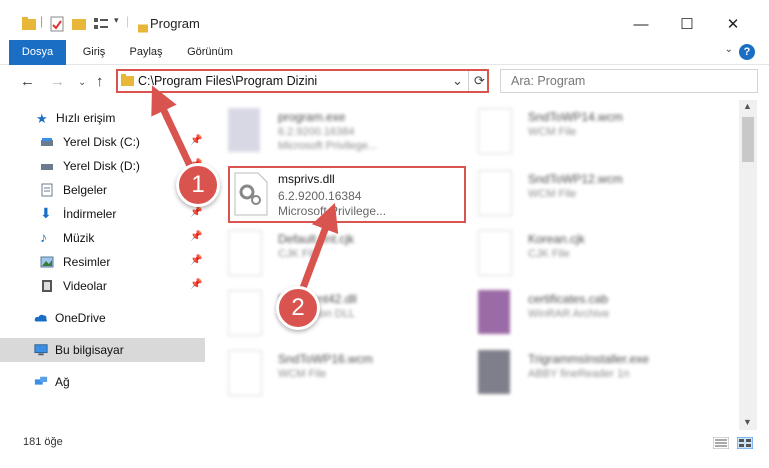 The width and height of the screenshot is (769, 468). What do you see at coordinates (588, 192) in the screenshot?
I see `list-item: SndToWP12.wcm WCM File` at bounding box center [588, 192].